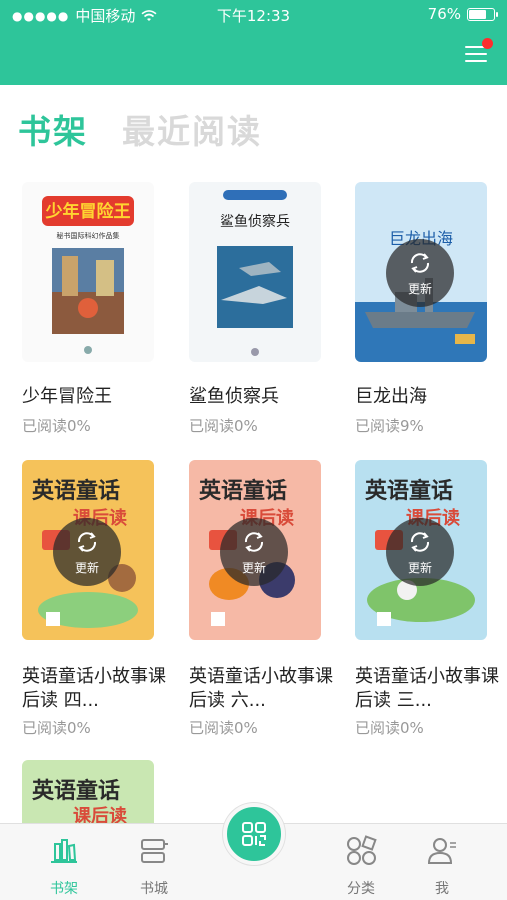  What do you see at coordinates (100, 814) in the screenshot?
I see `svg-text: 课后读` at bounding box center [100, 814].